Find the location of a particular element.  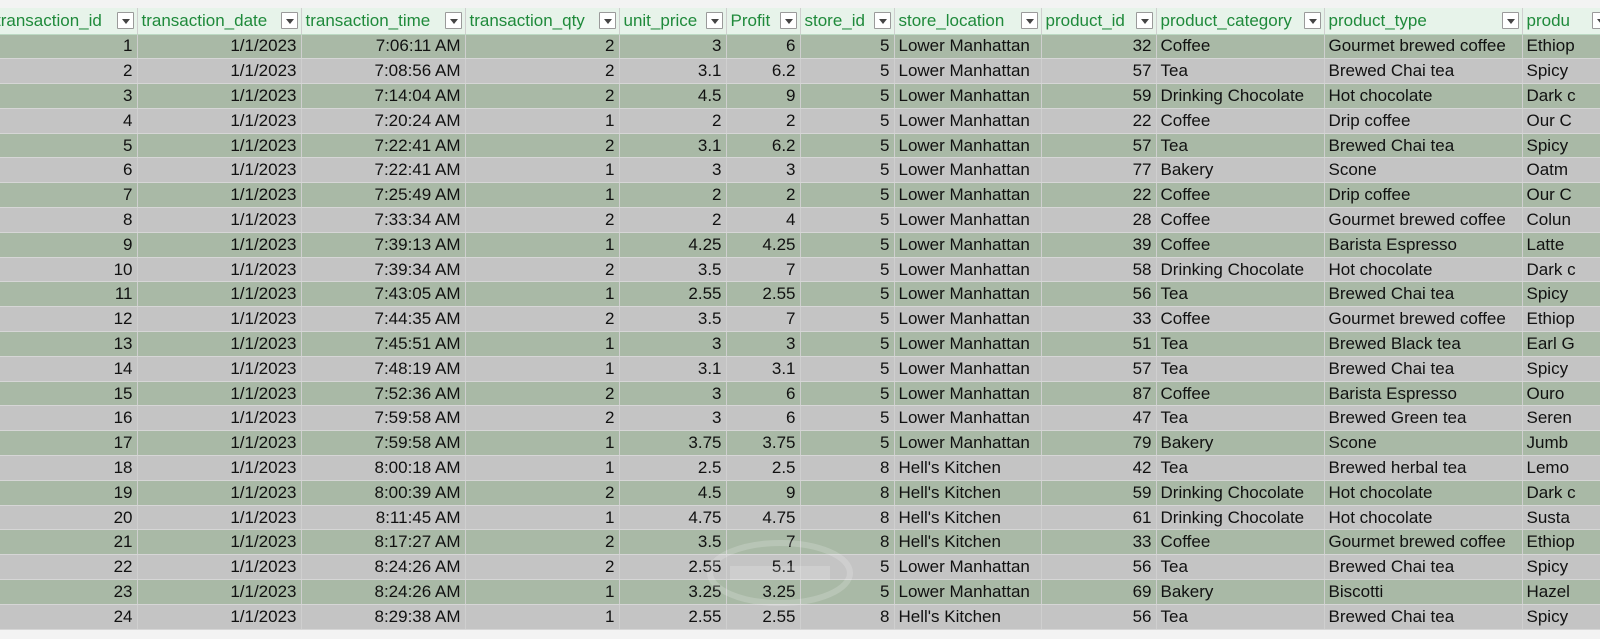

column-header-transaction-id: transaction_id is located at coordinates (69, 21).